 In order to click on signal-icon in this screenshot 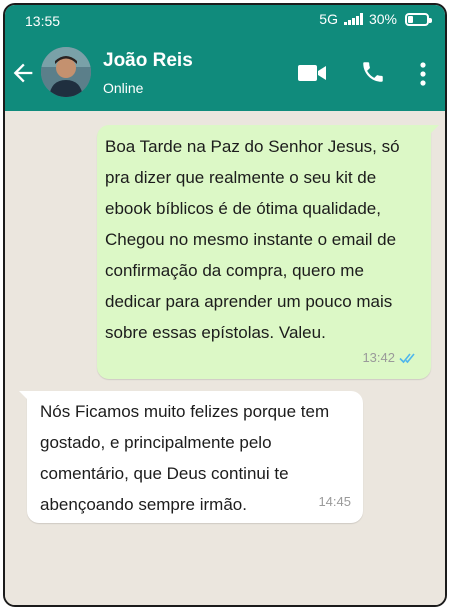, I will do `click(353, 19)`.